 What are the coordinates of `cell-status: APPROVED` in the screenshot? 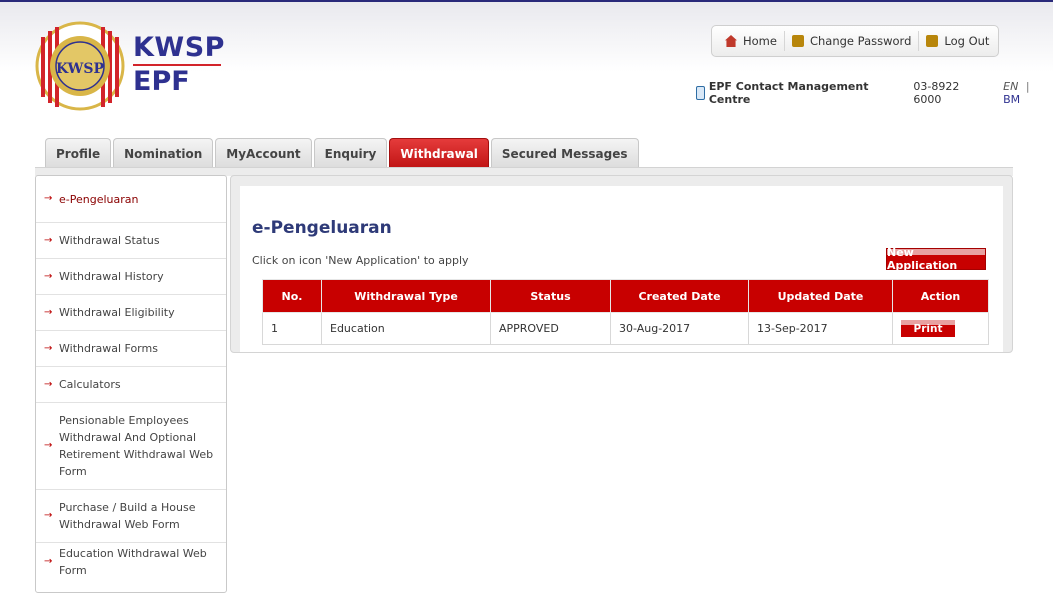 It's located at (550, 328).